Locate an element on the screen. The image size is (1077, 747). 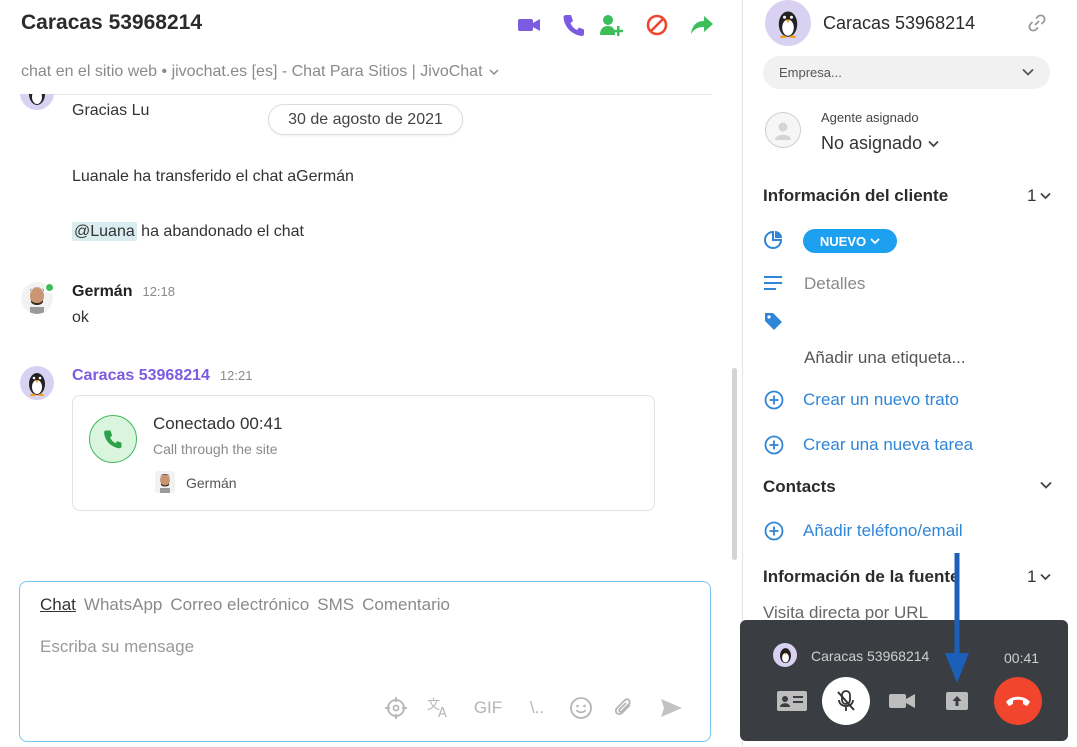
emoji-icon is located at coordinates (581, 708).